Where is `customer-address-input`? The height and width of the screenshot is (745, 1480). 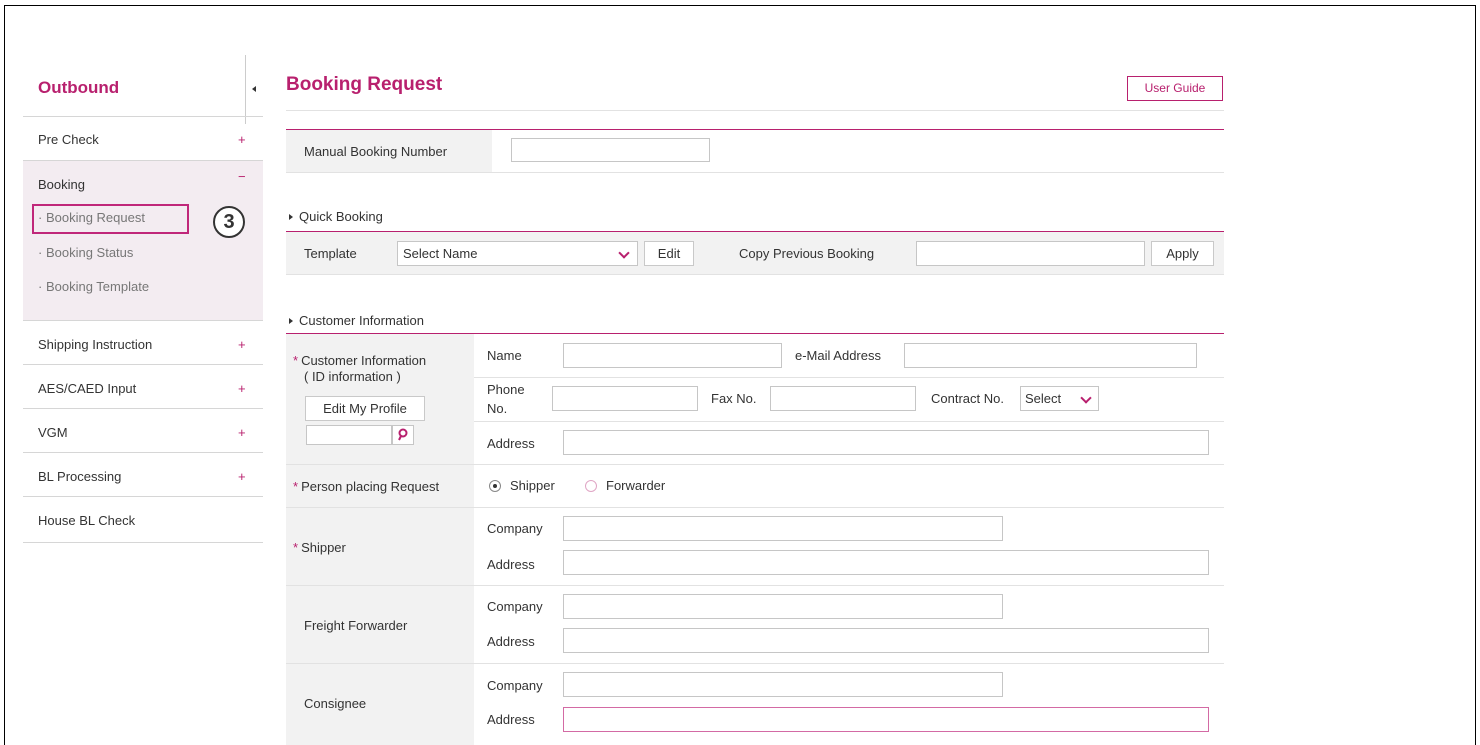 customer-address-input is located at coordinates (886, 442).